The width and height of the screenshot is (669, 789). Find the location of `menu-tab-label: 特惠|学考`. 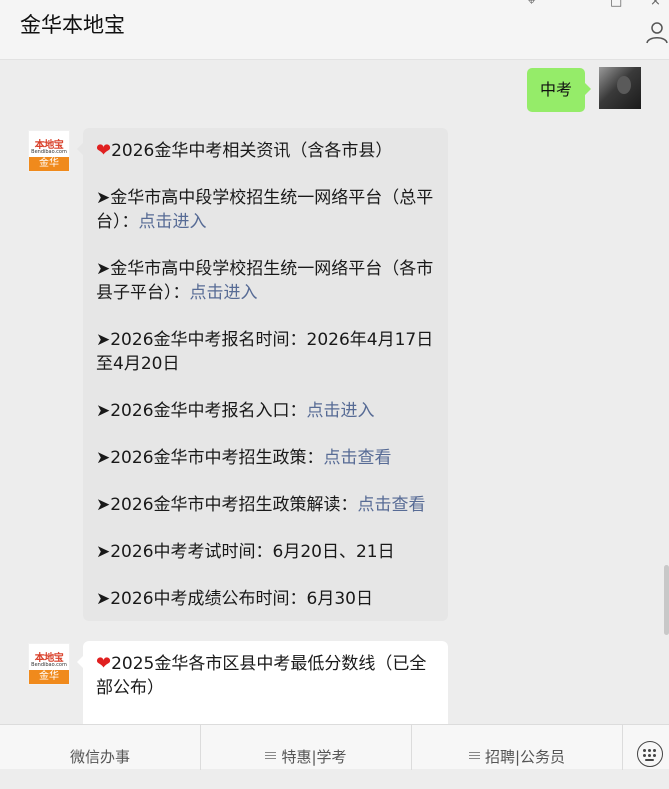

menu-tab-label: 特惠|学考 is located at coordinates (314, 757).